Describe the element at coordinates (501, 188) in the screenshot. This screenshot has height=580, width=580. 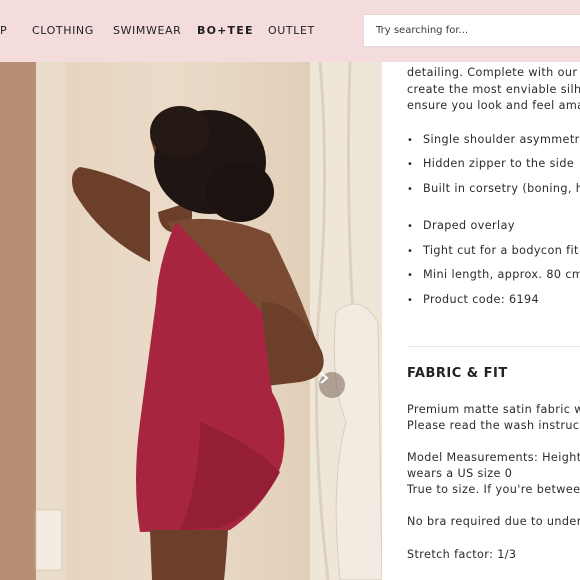
I see `feature-bullet-text: Built in corsetry (boning, h` at that location.